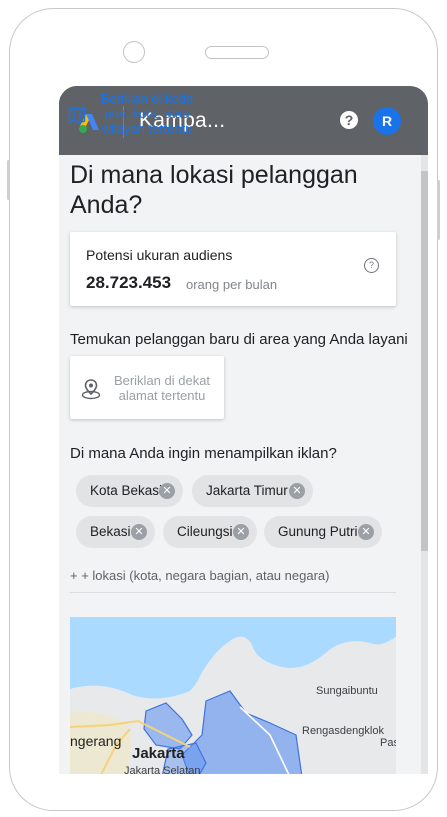  Describe the element at coordinates (126, 490) in the screenshot. I see `location-chip-label: Kota Bekasi` at that location.